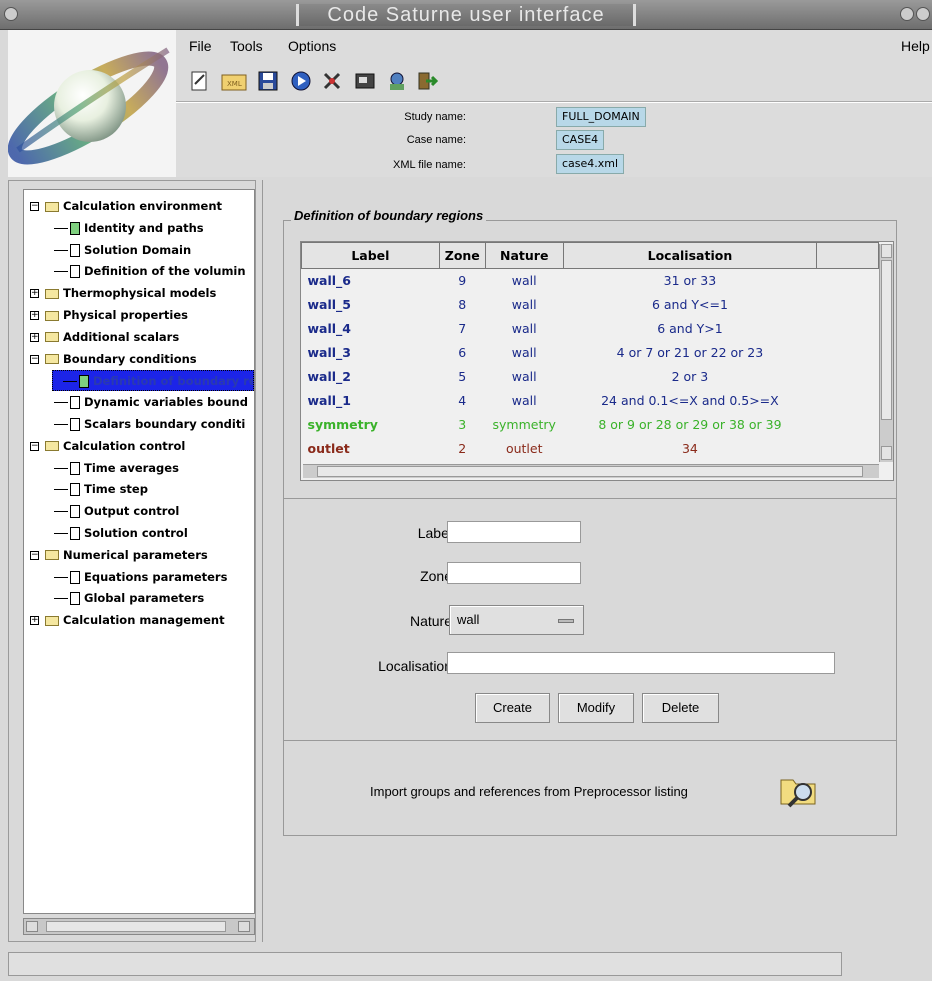 The image size is (932, 981). I want to click on column-header-nature: Nature, so click(524, 255).